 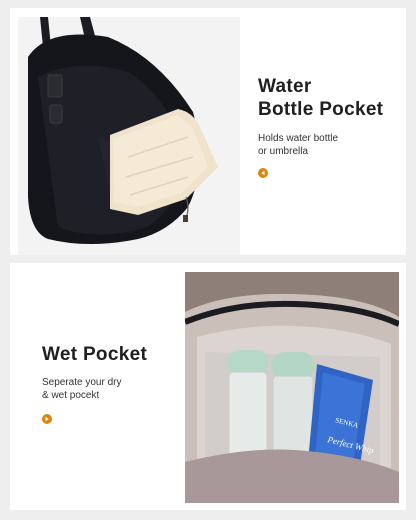 What do you see at coordinates (321, 109) in the screenshot?
I see `title-line-2: Bottle Pocket` at bounding box center [321, 109].